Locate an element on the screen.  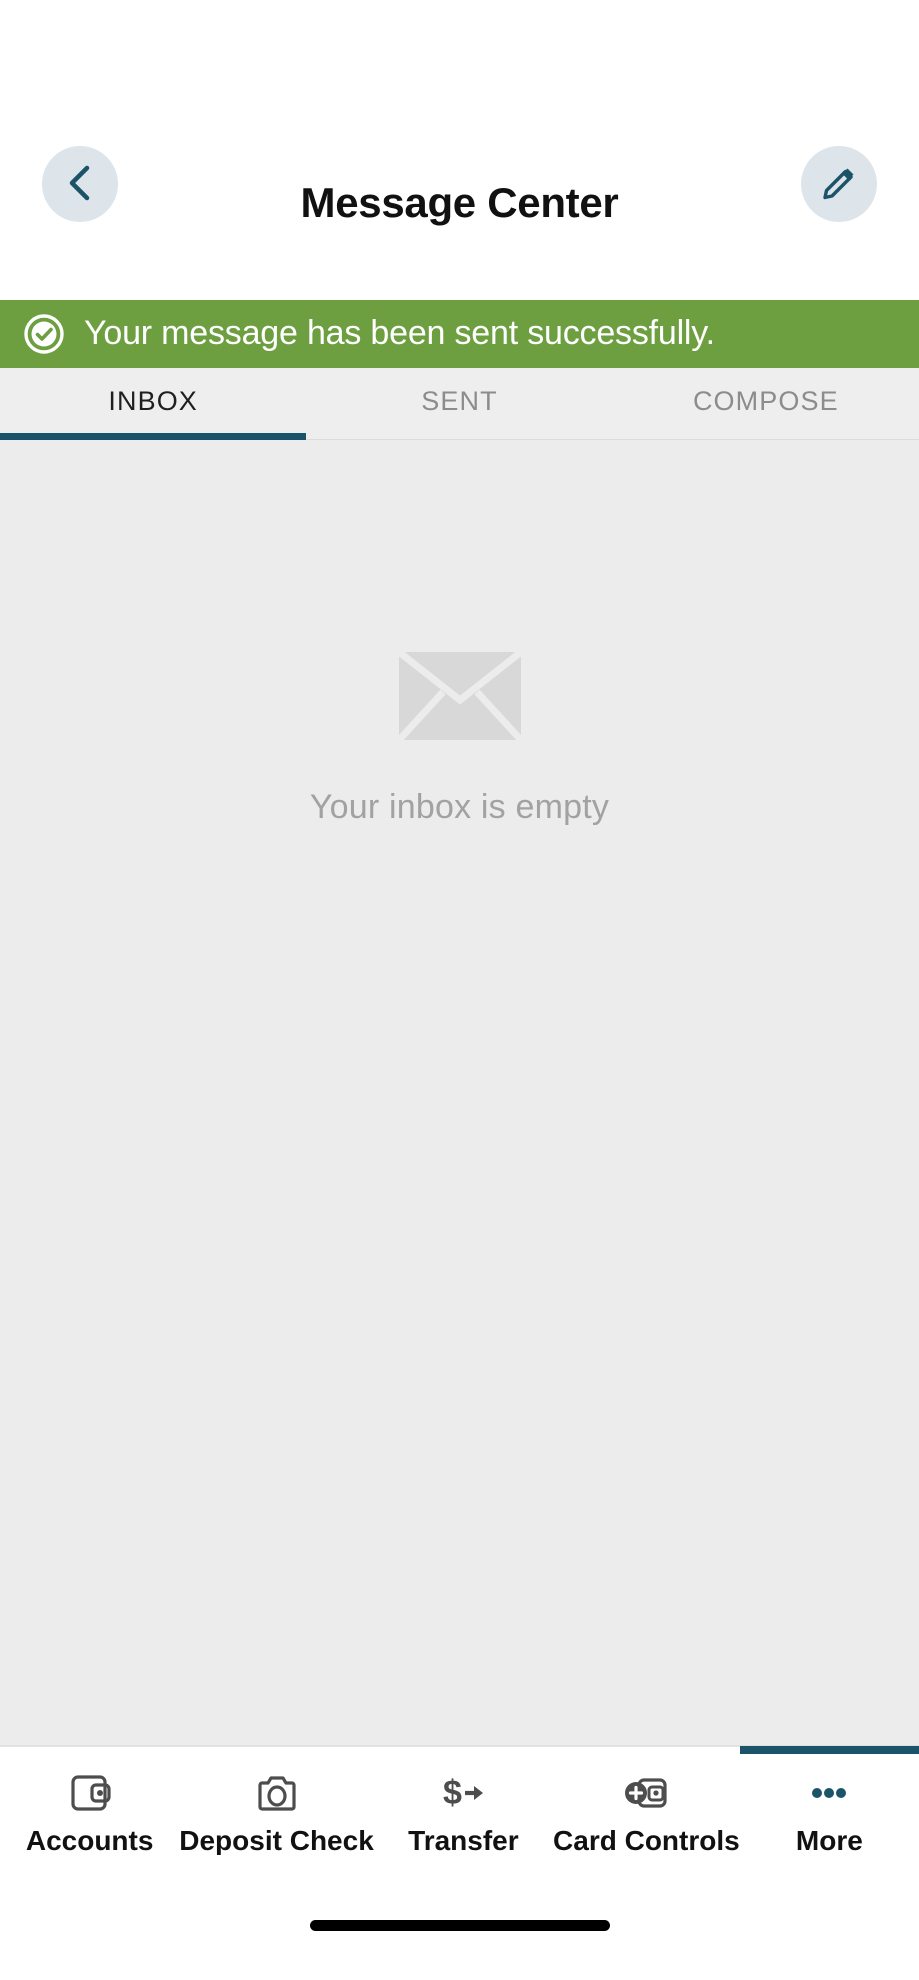
nav-label-clip: More is located at coordinates (829, 1841).